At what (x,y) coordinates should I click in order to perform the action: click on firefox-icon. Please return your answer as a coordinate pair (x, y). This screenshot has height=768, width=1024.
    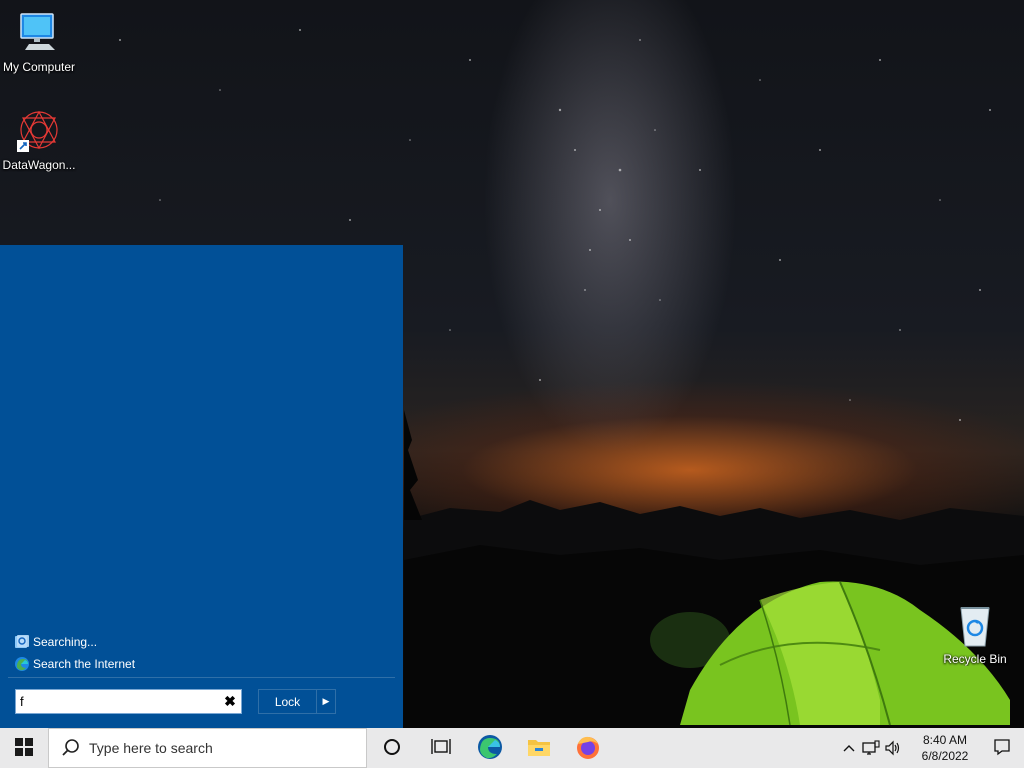
    Looking at the image, I should click on (588, 748).